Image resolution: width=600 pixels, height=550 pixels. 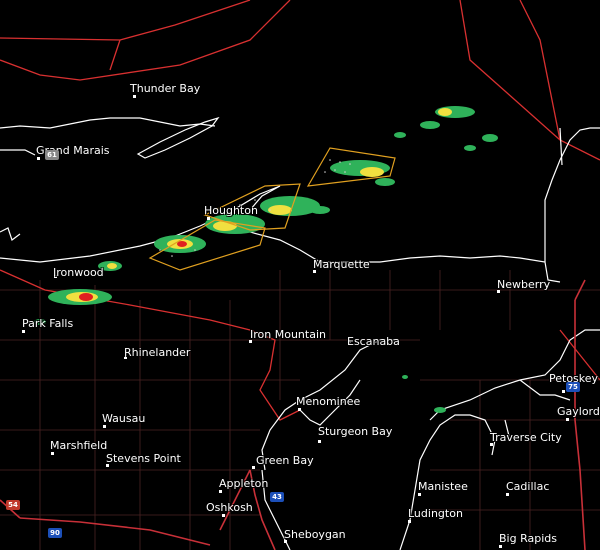 What do you see at coordinates (55, 533) in the screenshot?
I see `interstate-90-shield: 90` at bounding box center [55, 533].